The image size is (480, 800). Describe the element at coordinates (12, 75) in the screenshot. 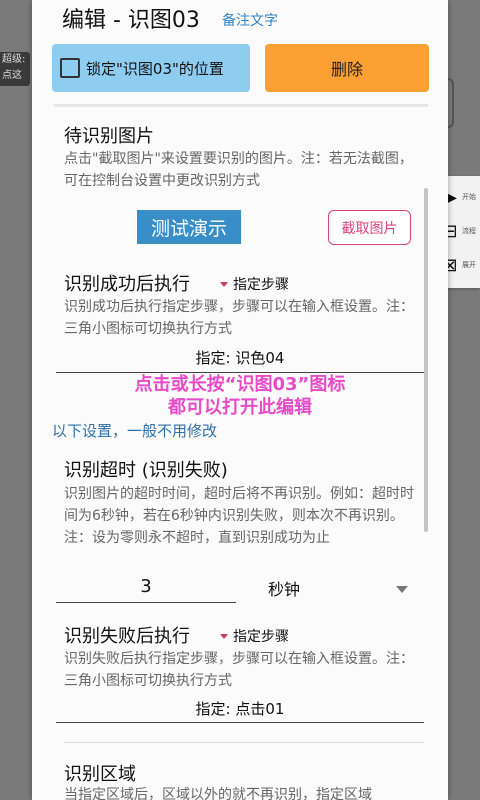

I see `background-chip-line2: 点这可` at that location.